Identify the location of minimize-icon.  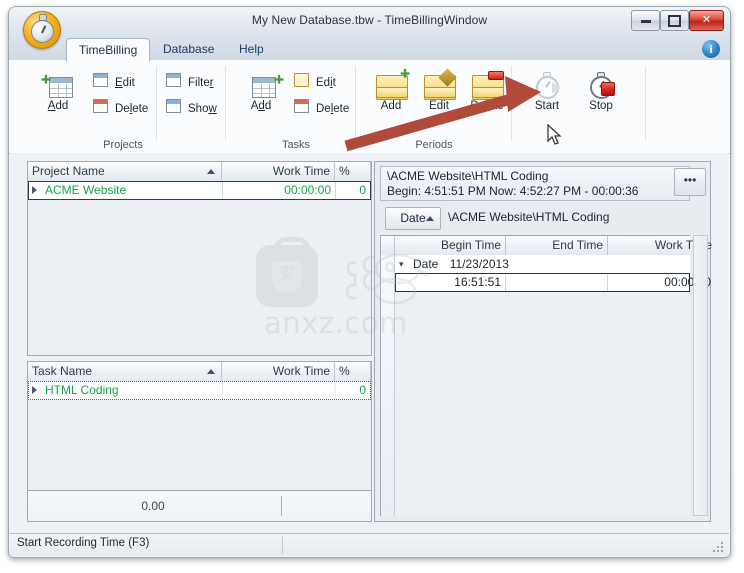
(645, 21).